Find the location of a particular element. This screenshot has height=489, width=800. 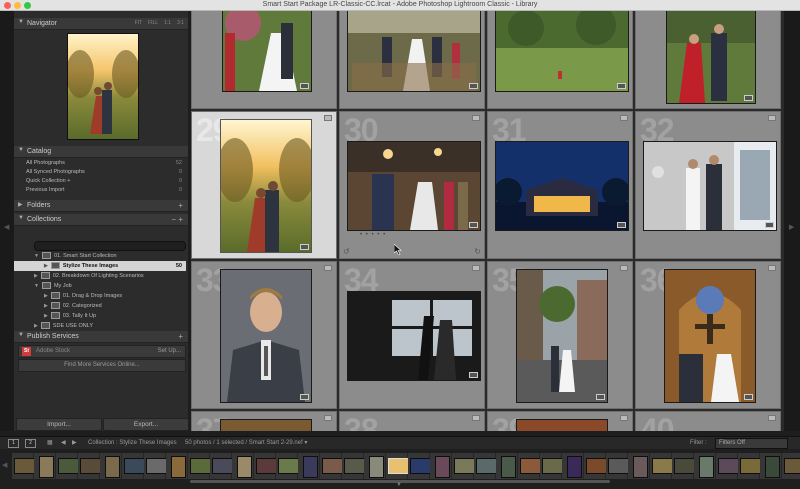

forward-arrow-icon: ▶ is located at coordinates (74, 443).